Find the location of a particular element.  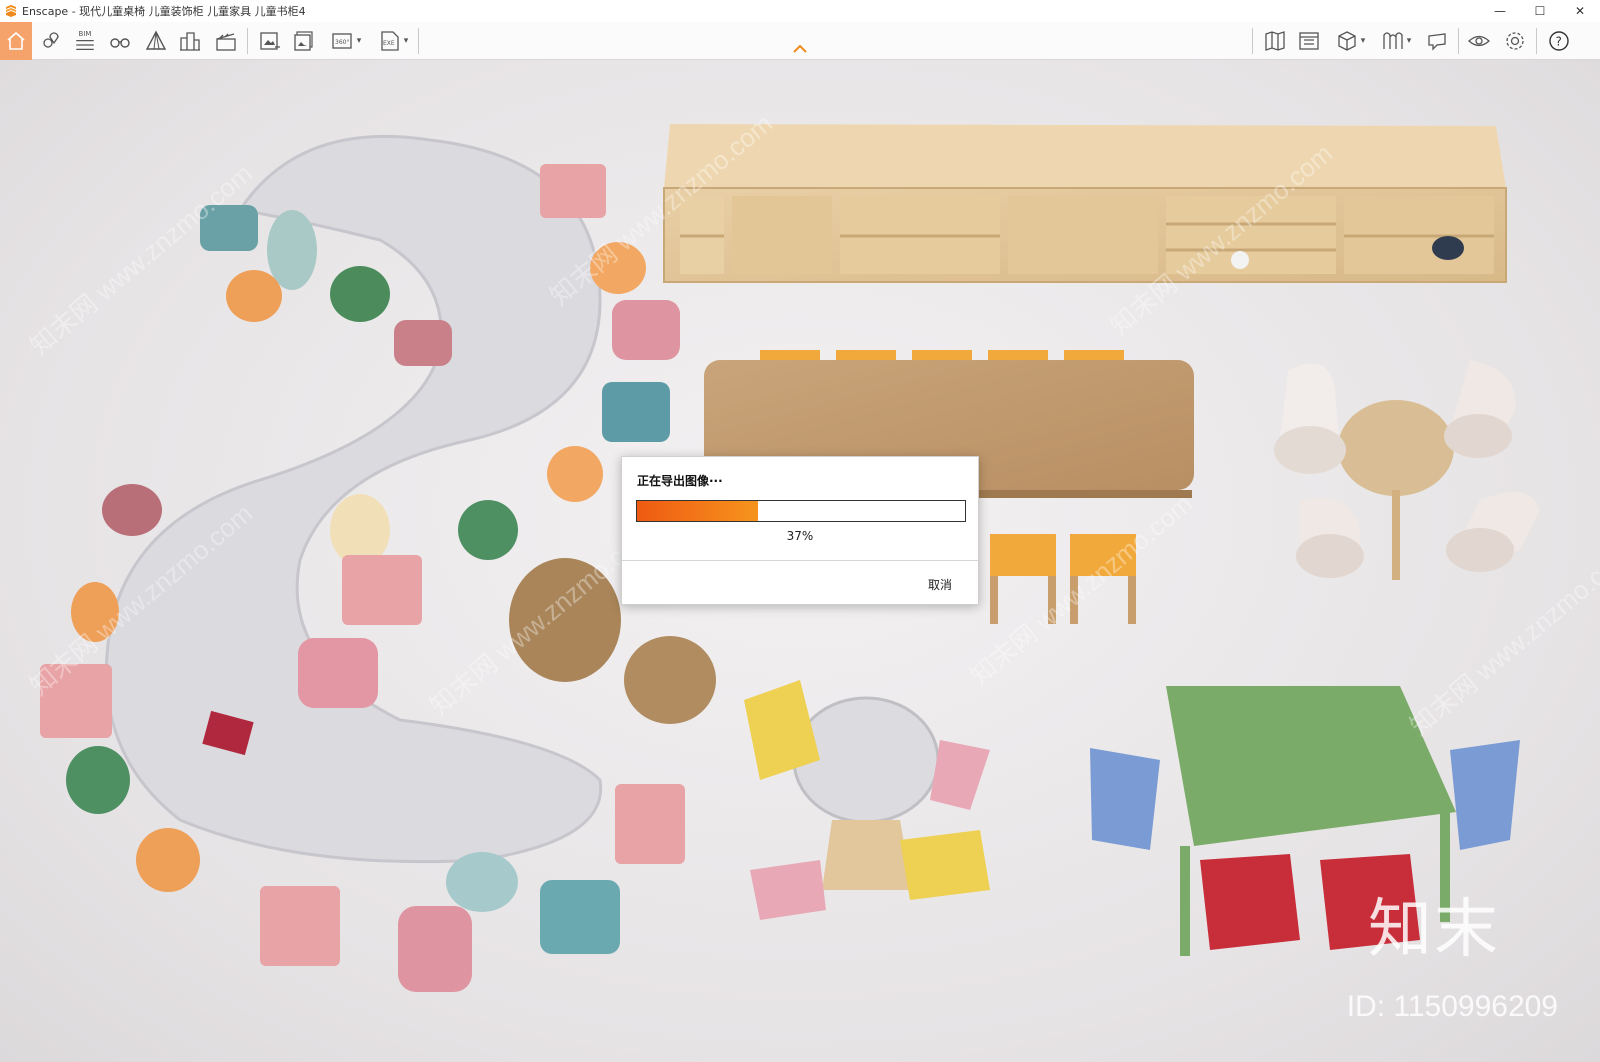

cancel-button: 取消 is located at coordinates (940, 584).